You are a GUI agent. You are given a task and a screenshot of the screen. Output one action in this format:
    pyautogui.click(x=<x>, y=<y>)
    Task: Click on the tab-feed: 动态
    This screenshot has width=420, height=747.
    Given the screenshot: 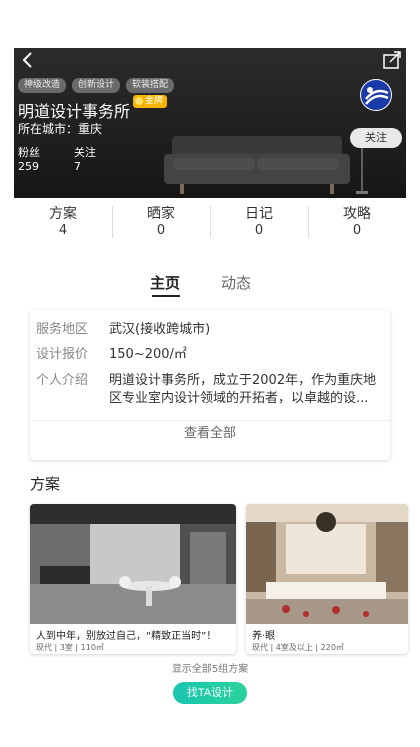 What is the action you would take?
    pyautogui.click(x=236, y=282)
    